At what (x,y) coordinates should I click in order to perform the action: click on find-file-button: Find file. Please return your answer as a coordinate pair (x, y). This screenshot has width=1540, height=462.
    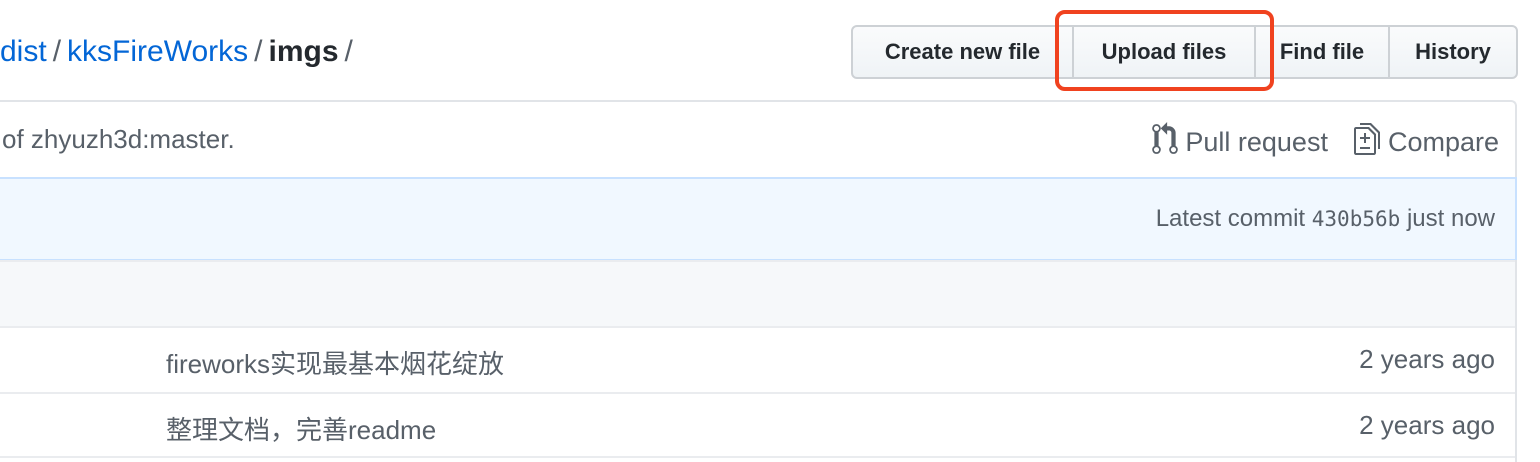
    Looking at the image, I should click on (1322, 52).